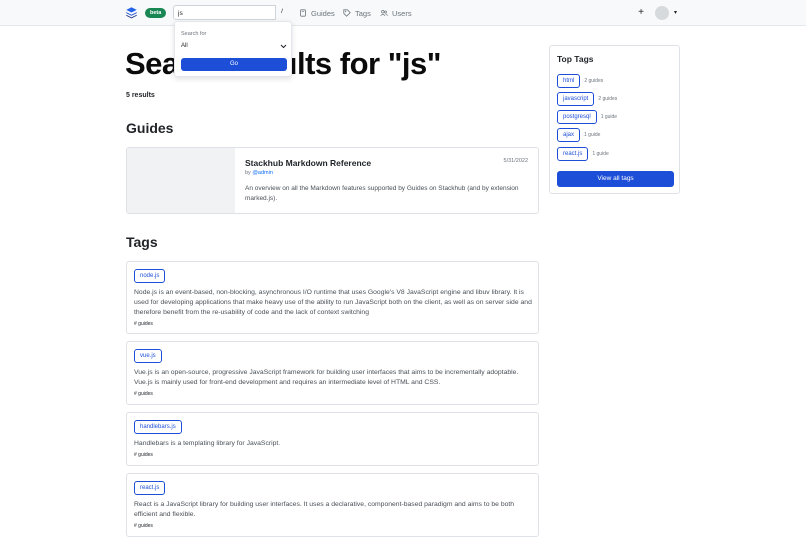  I want to click on nav-link-tags: Tags, so click(357, 13).